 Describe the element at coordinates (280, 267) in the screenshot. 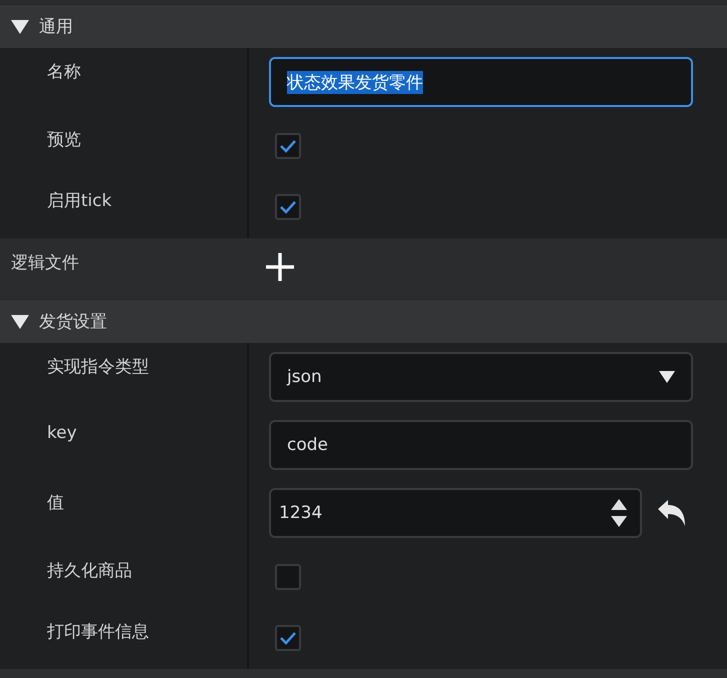

I see `plus-icon` at that location.